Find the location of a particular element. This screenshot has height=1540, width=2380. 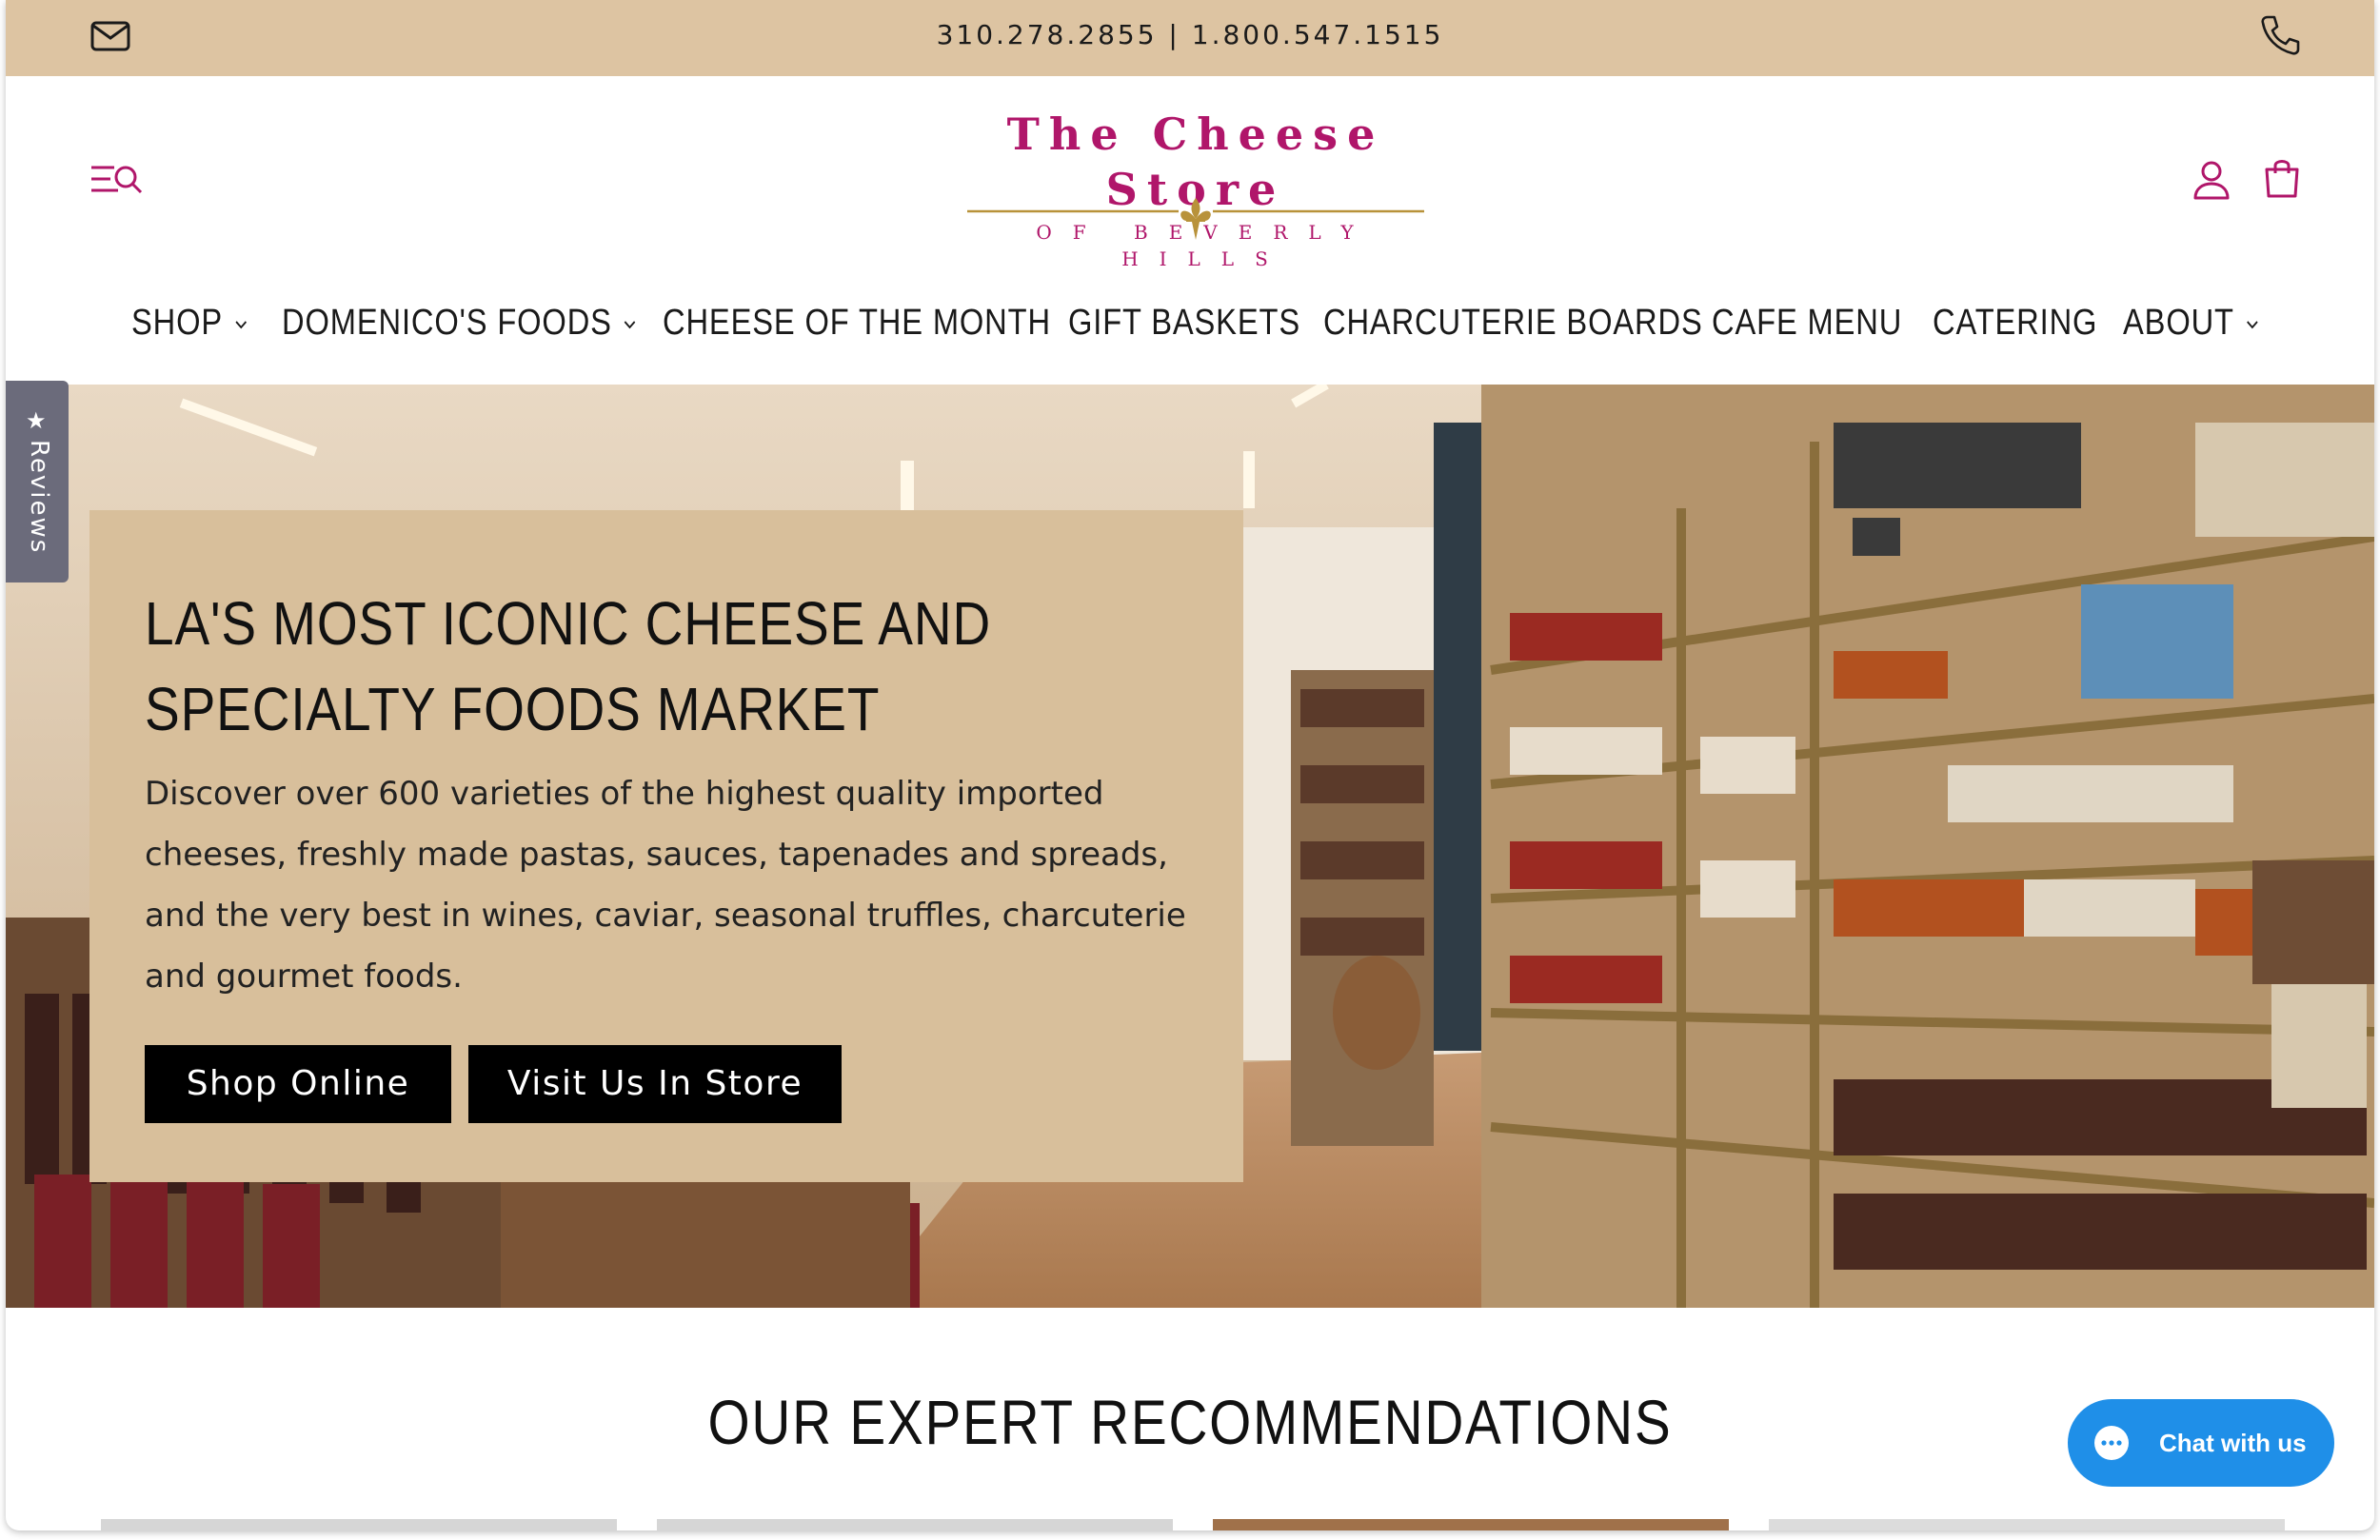

nav-item-cafe-menu: CAFE MENU is located at coordinates (1807, 322).